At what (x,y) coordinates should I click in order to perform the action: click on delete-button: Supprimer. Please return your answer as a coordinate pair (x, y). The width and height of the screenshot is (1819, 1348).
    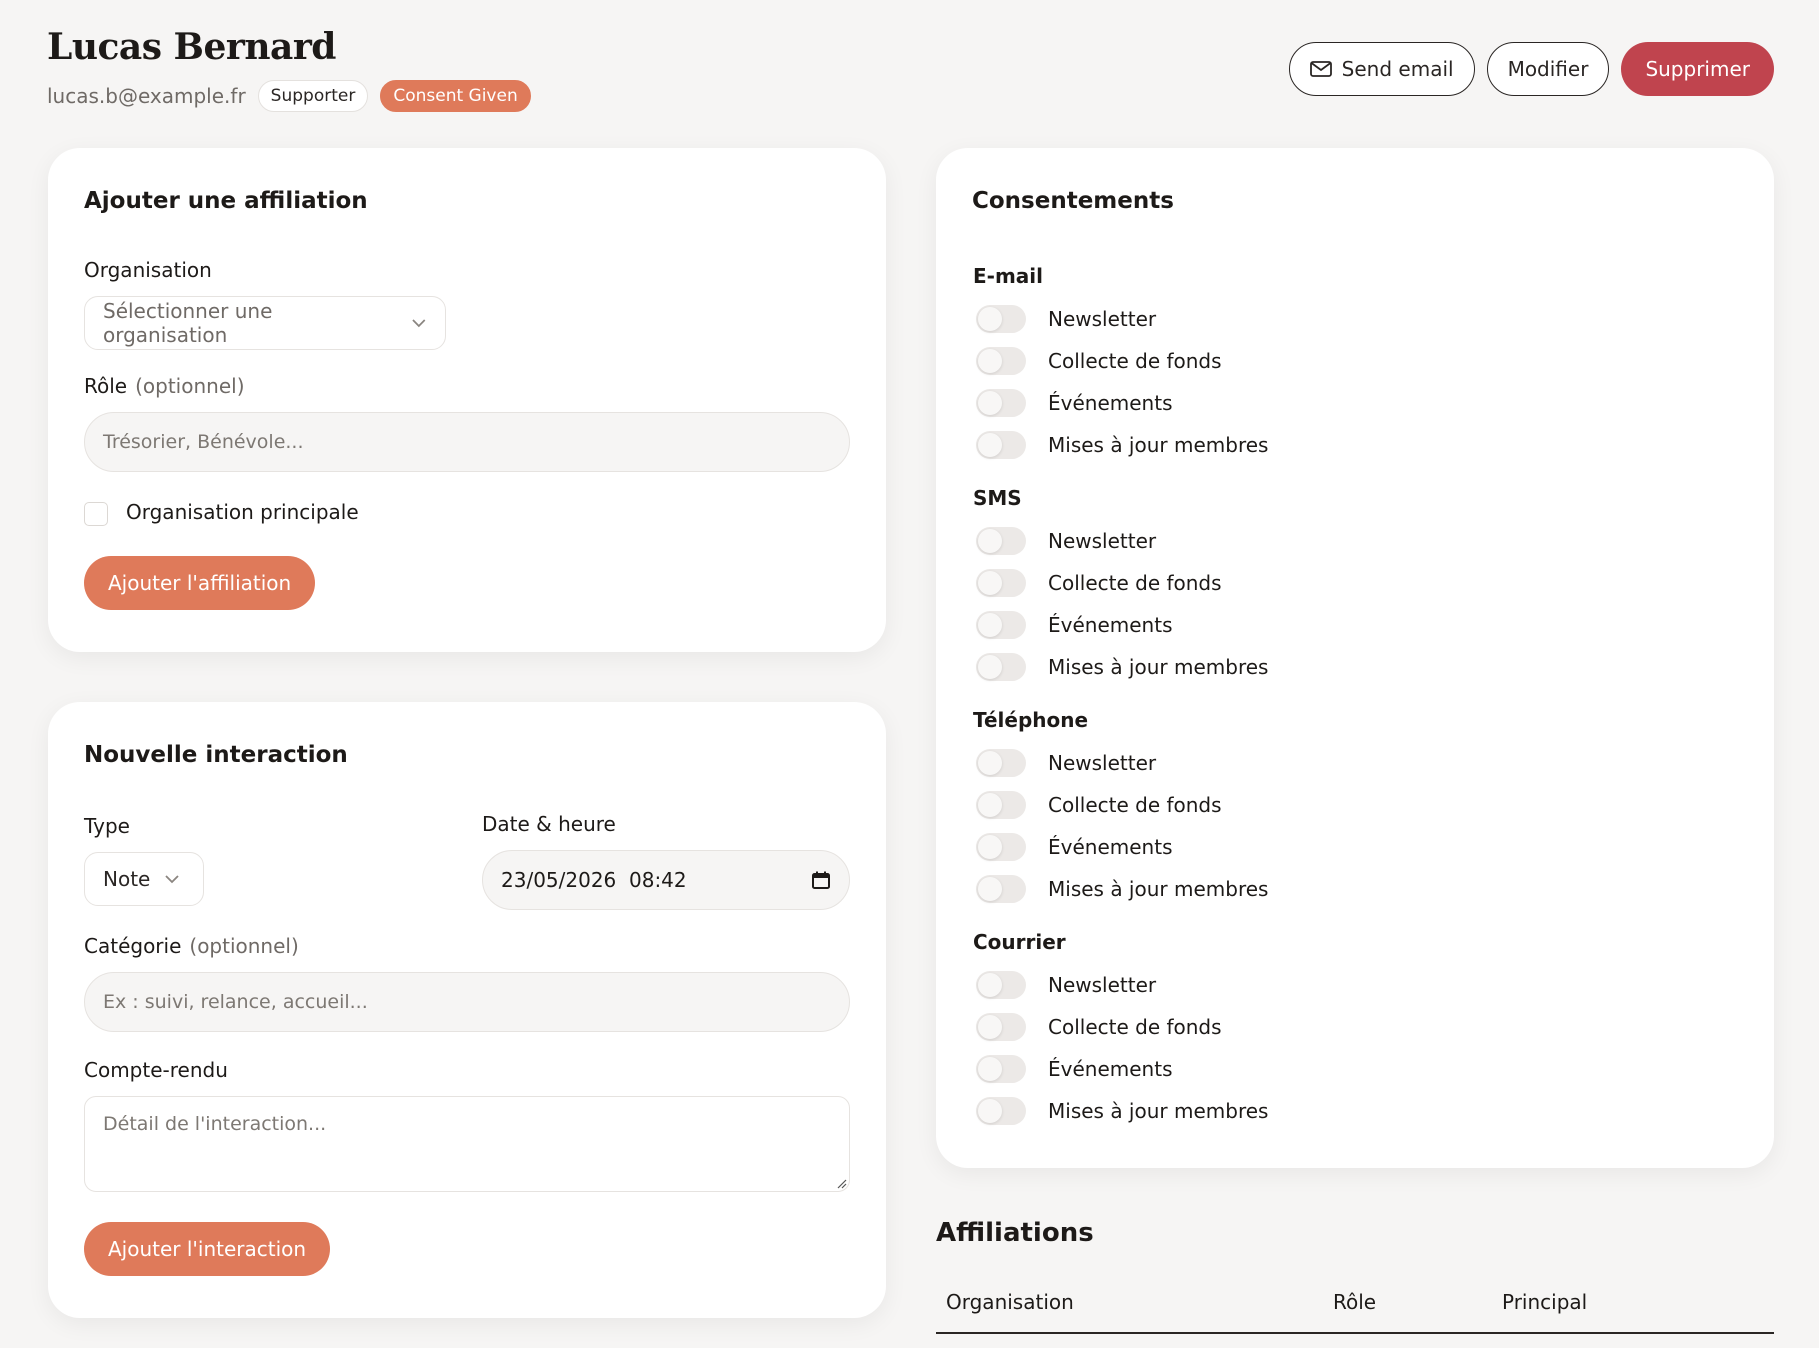
    Looking at the image, I should click on (1697, 69).